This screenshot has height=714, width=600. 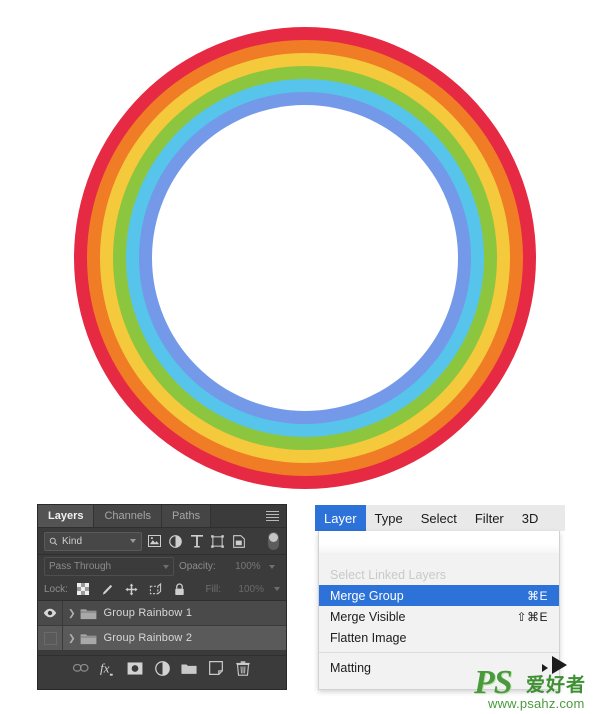 I want to click on delete-layer-icon, so click(x=243, y=668).